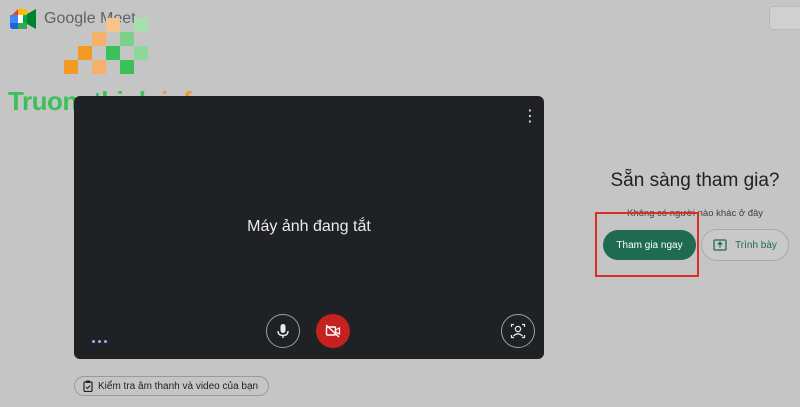 This screenshot has width=800, height=407. I want to click on visual-effects-button, so click(518, 331).